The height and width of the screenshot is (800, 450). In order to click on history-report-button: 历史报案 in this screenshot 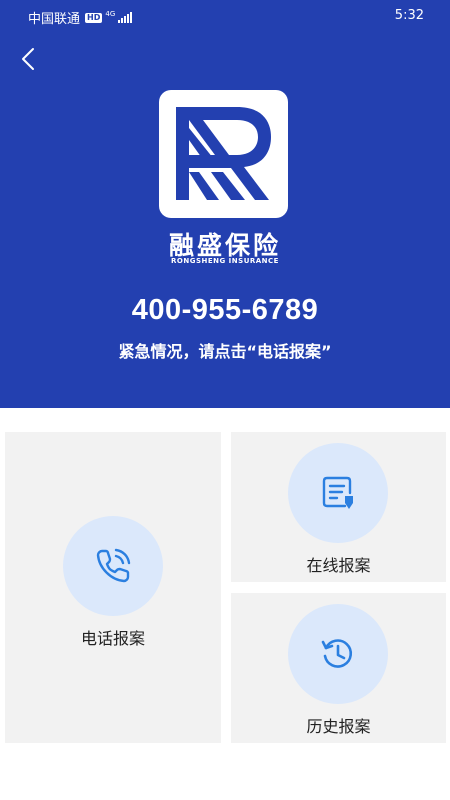, I will do `click(338, 668)`.